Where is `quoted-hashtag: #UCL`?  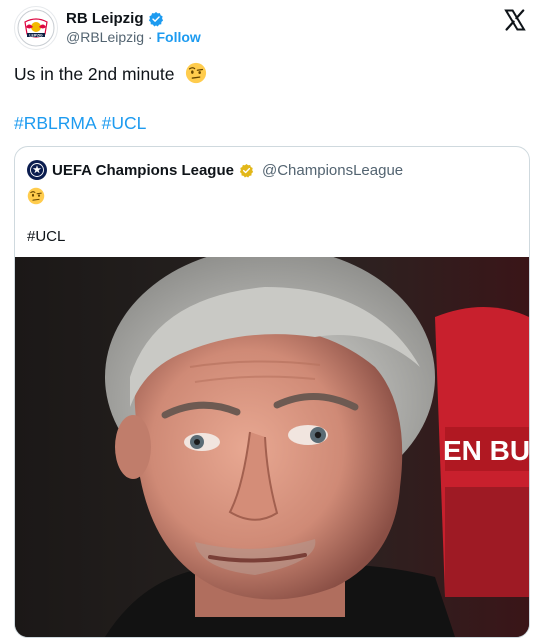
quoted-hashtag: #UCL is located at coordinates (46, 236).